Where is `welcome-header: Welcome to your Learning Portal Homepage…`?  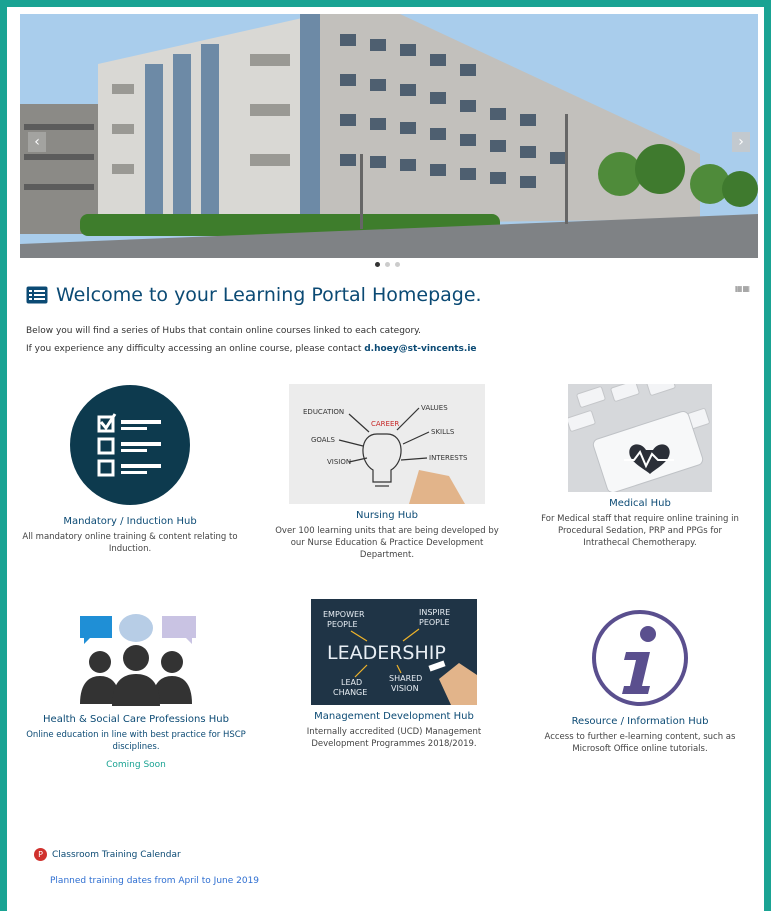 welcome-header: Welcome to your Learning Portal Homepage… is located at coordinates (254, 295).